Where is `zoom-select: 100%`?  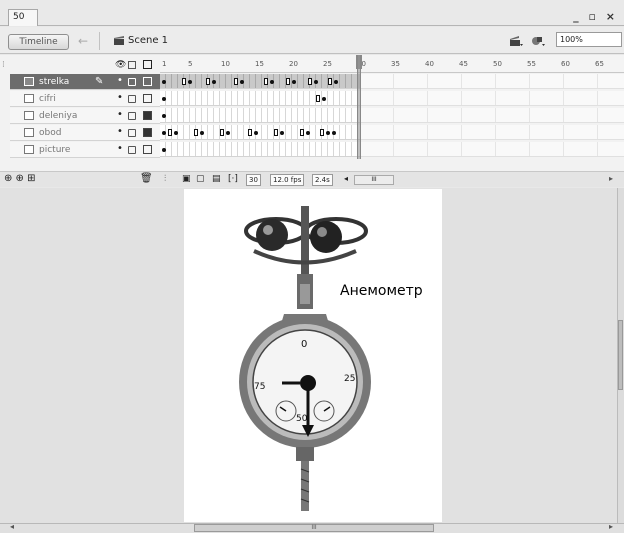 zoom-select: 100% is located at coordinates (589, 39).